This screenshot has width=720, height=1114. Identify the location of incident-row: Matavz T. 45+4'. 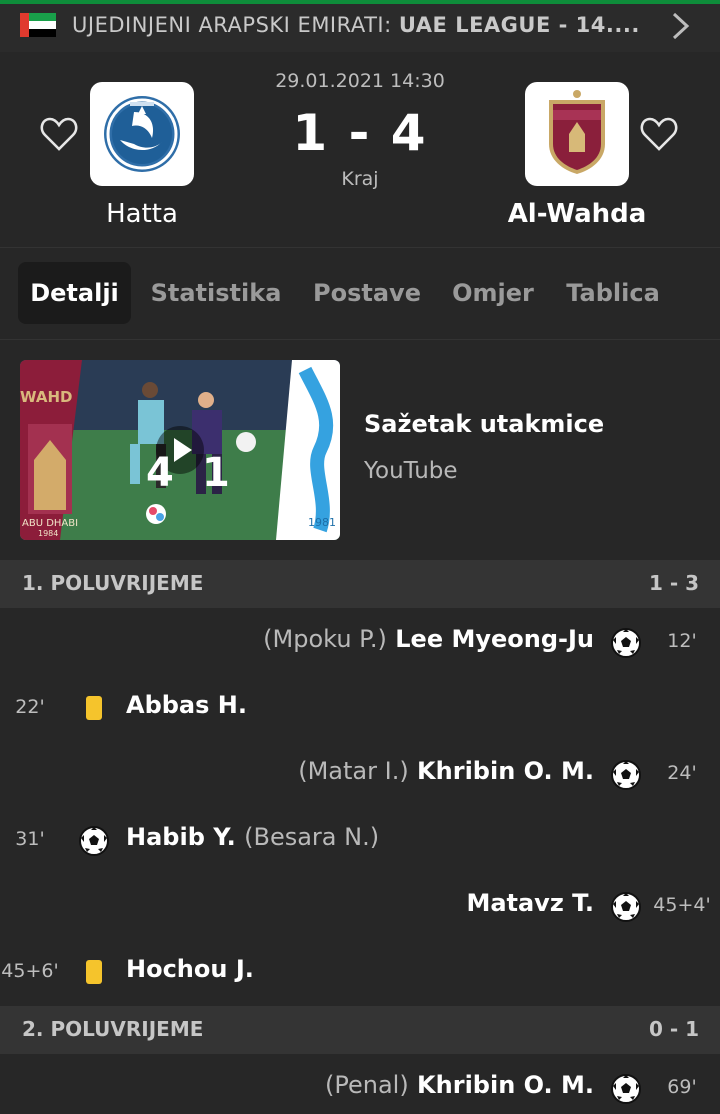
(360, 907).